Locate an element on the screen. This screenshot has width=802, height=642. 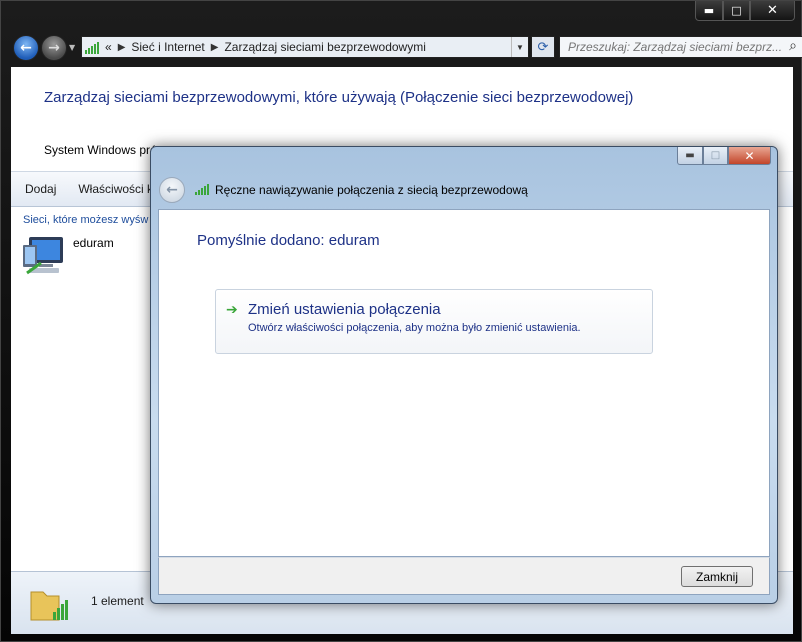
network-name: eduram is located at coordinates (93, 243).